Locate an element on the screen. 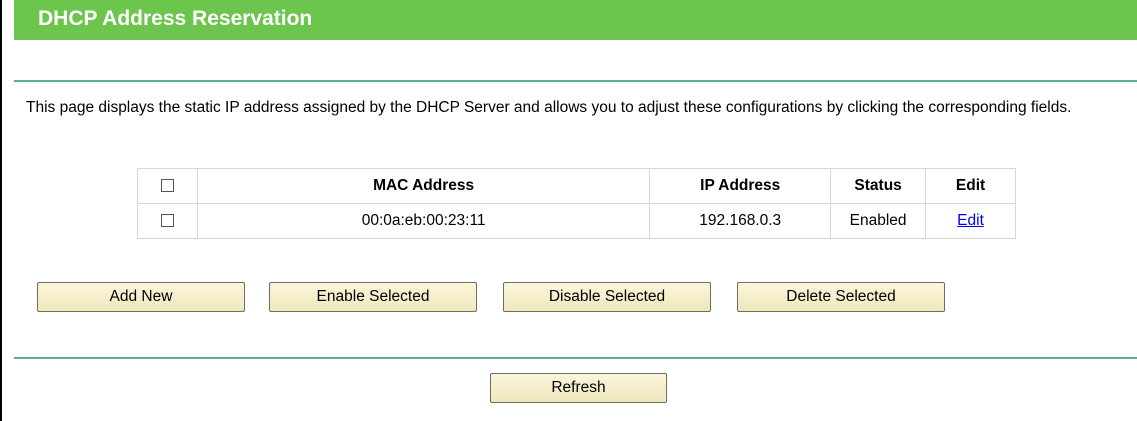 This screenshot has width=1137, height=421. add-new-button: Add New is located at coordinates (141, 297).